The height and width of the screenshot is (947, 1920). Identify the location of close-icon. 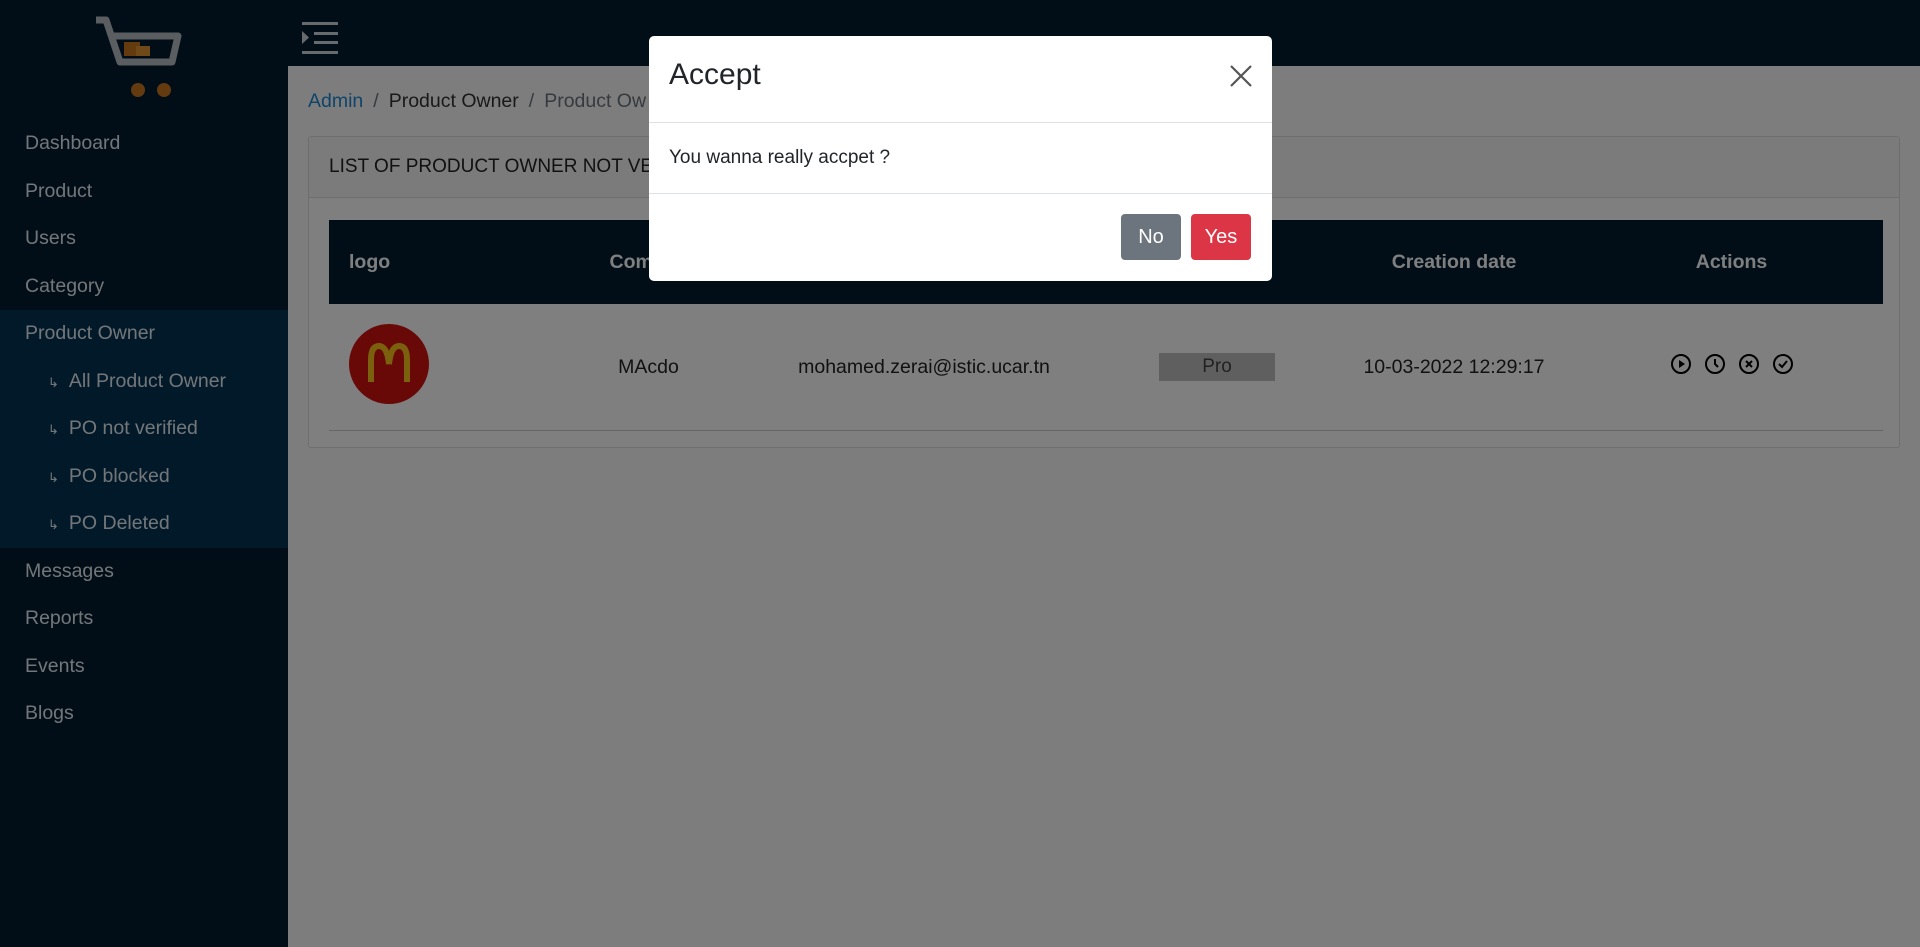
(1241, 76).